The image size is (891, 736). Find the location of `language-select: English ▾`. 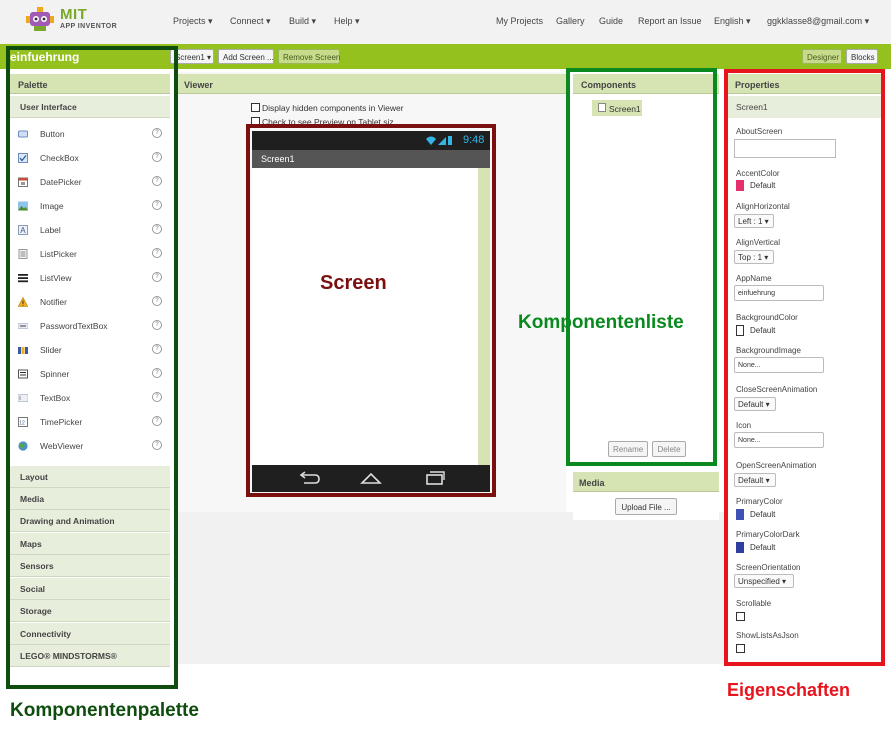

language-select: English ▾ is located at coordinates (732, 21).